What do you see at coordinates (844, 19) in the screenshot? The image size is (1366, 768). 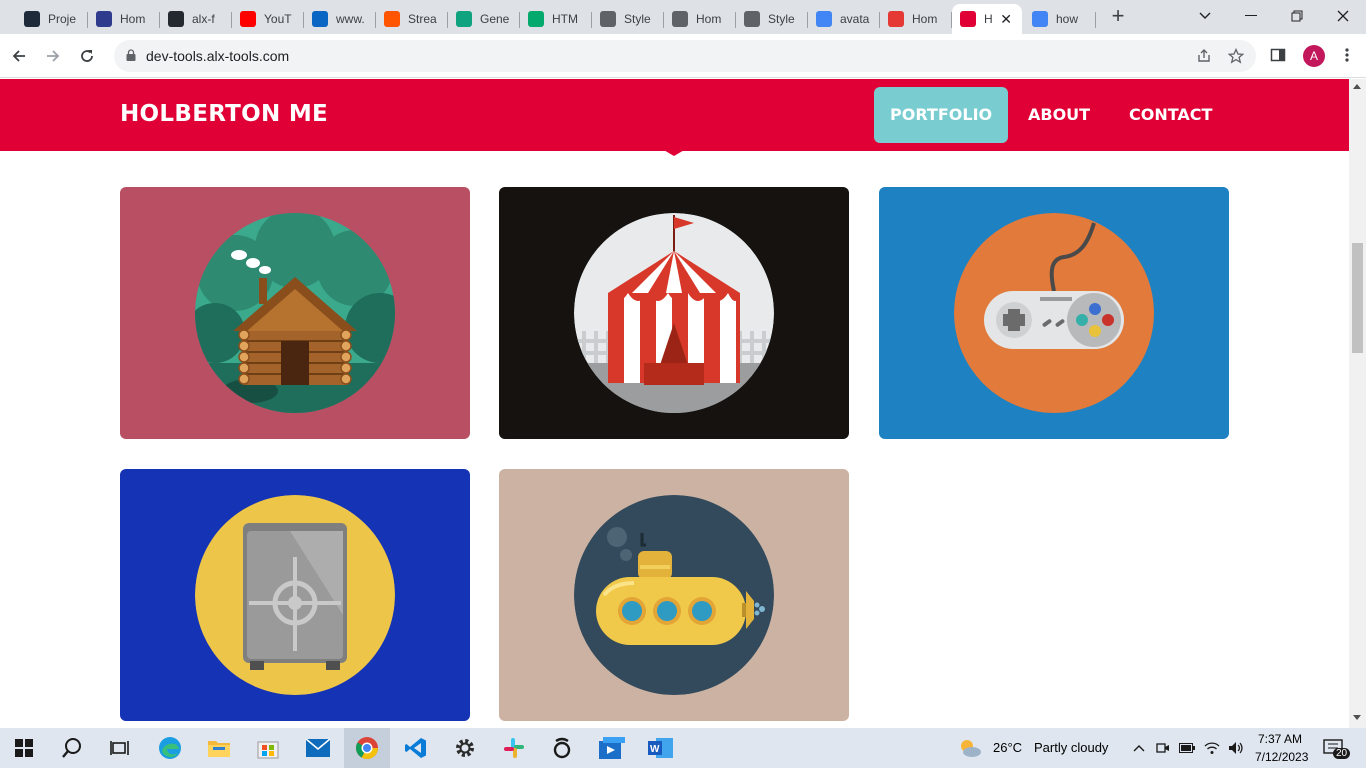 I see `browser-tab: avata` at bounding box center [844, 19].